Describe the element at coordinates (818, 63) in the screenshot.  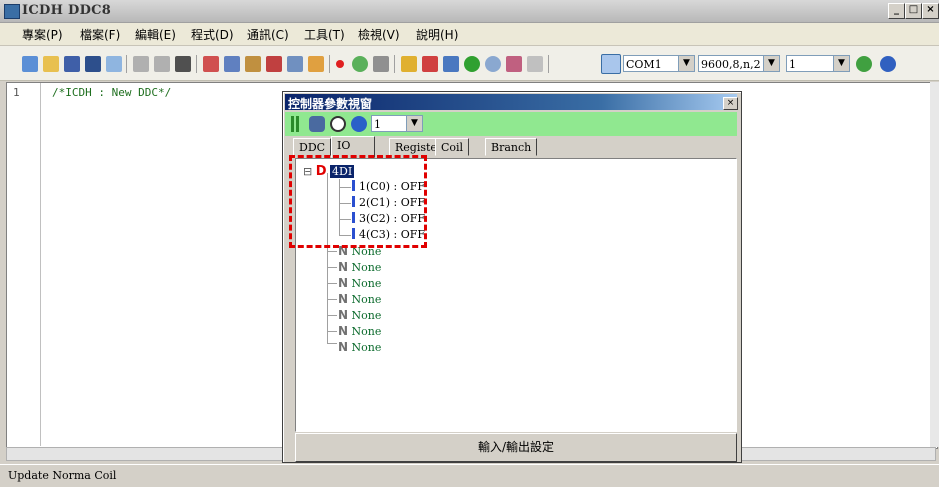
I see `station-select: 1 ▼` at that location.